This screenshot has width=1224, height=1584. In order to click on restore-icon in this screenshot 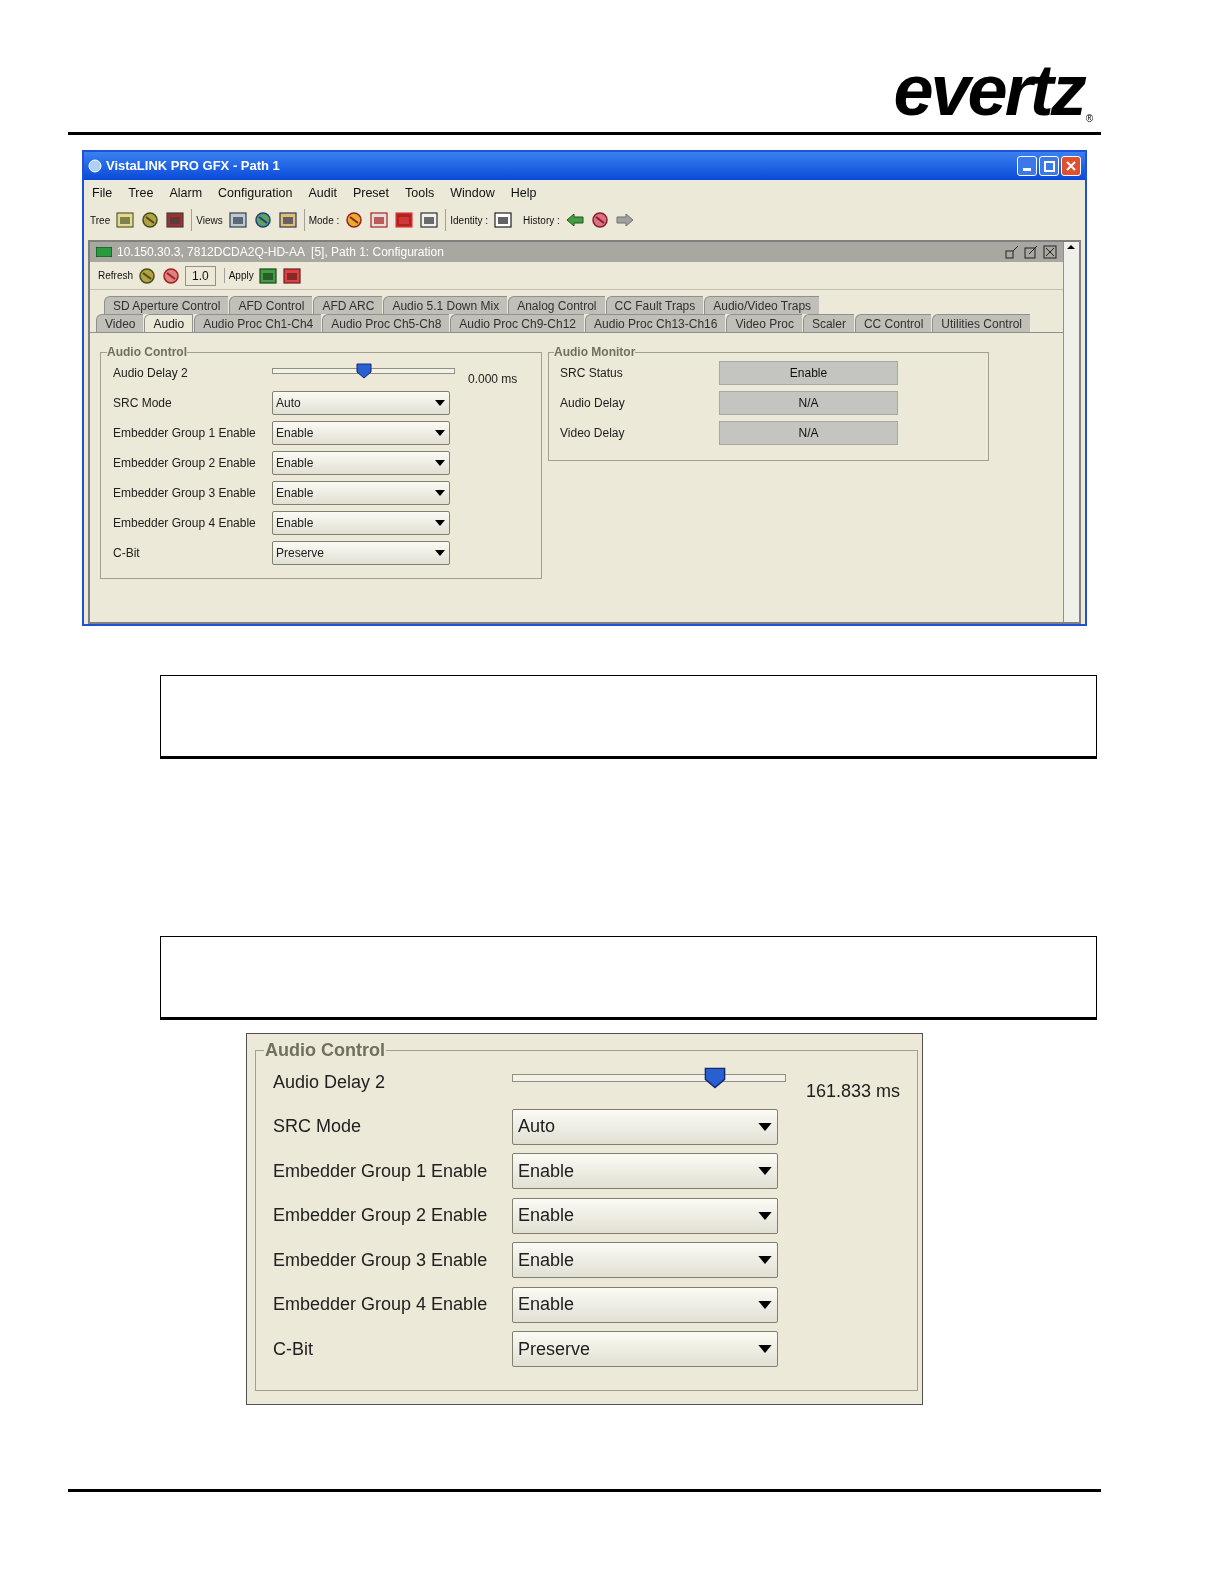, I will do `click(1012, 252)`.